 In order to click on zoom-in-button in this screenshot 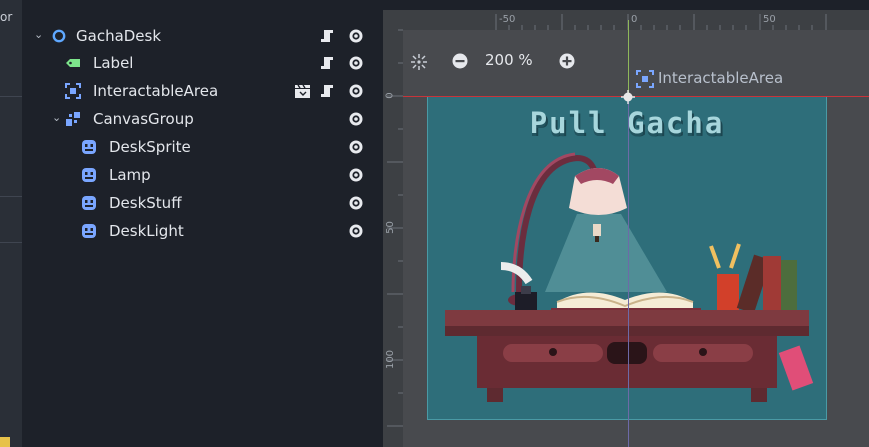, I will do `click(567, 61)`.